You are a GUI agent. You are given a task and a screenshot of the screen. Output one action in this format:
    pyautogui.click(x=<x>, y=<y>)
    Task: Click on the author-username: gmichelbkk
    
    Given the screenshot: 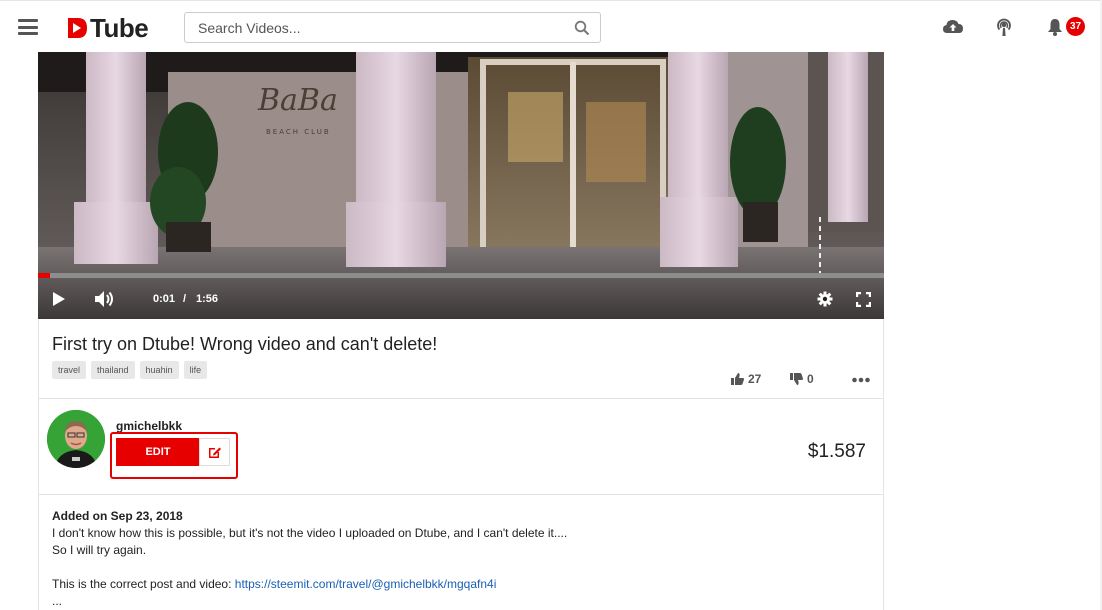 What is the action you would take?
    pyautogui.click(x=149, y=426)
    